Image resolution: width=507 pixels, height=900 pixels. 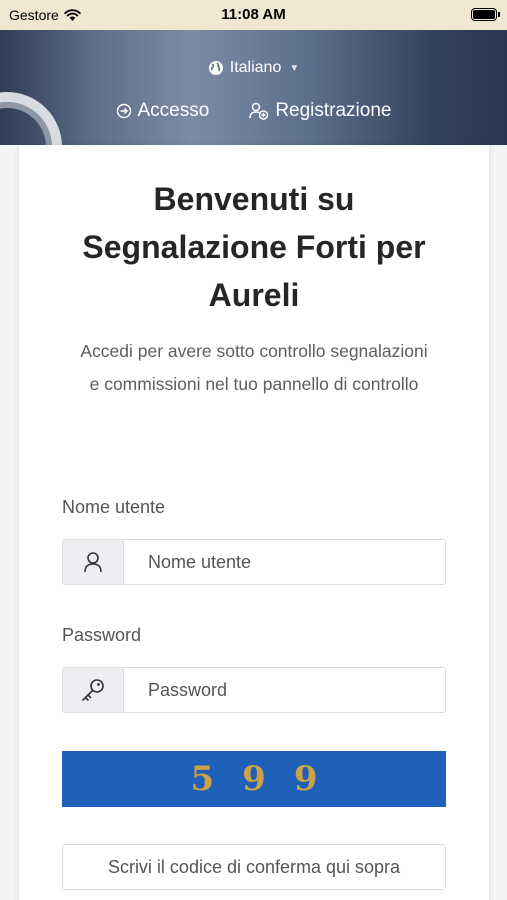 I want to click on add-user-icon, so click(x=259, y=111).